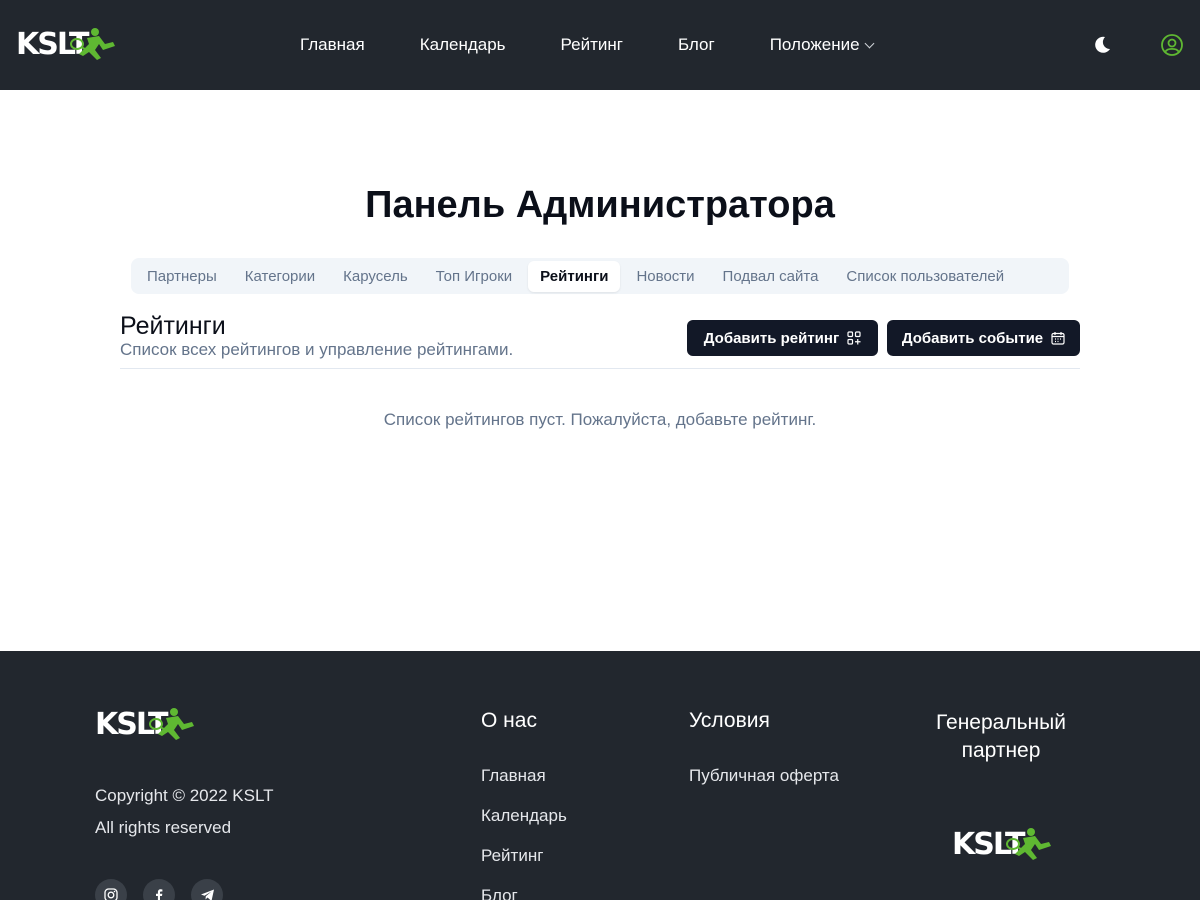  Describe the element at coordinates (509, 720) in the screenshot. I see `about-title: О нас` at that location.